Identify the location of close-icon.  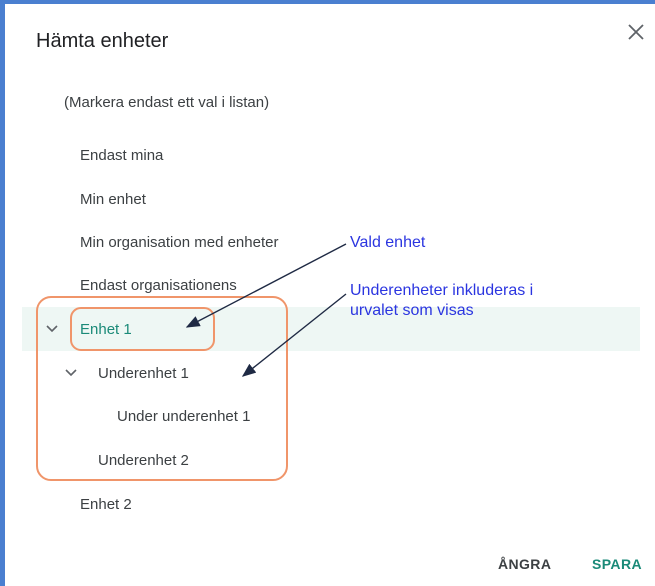
(636, 32).